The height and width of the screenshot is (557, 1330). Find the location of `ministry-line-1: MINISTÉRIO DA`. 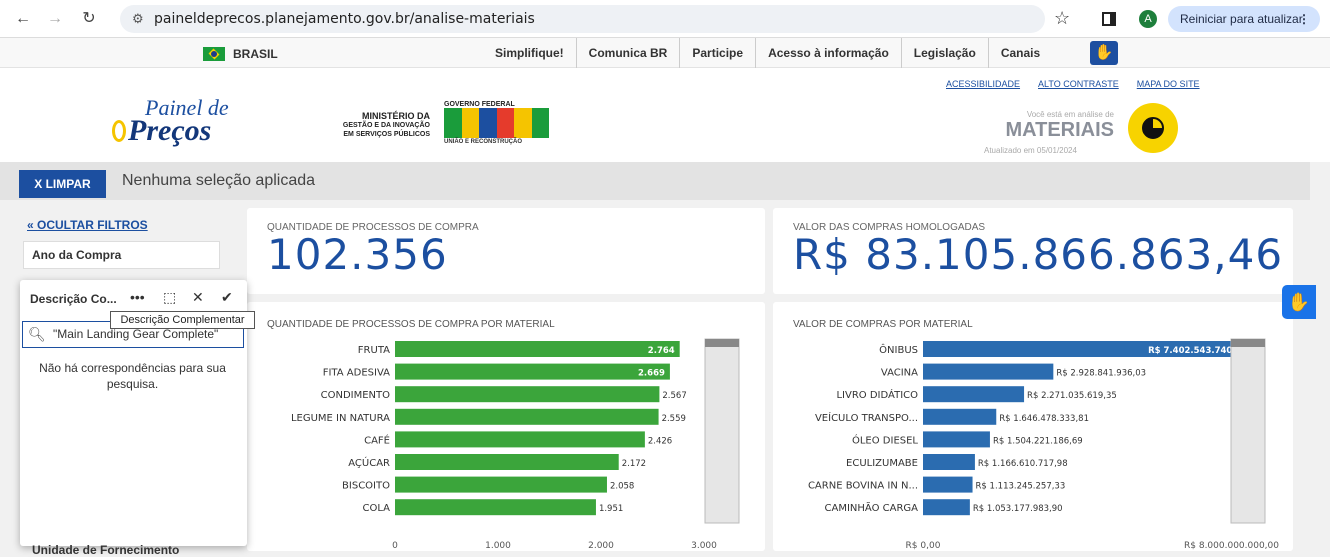

ministry-line-1: MINISTÉRIO DA is located at coordinates (395, 116).